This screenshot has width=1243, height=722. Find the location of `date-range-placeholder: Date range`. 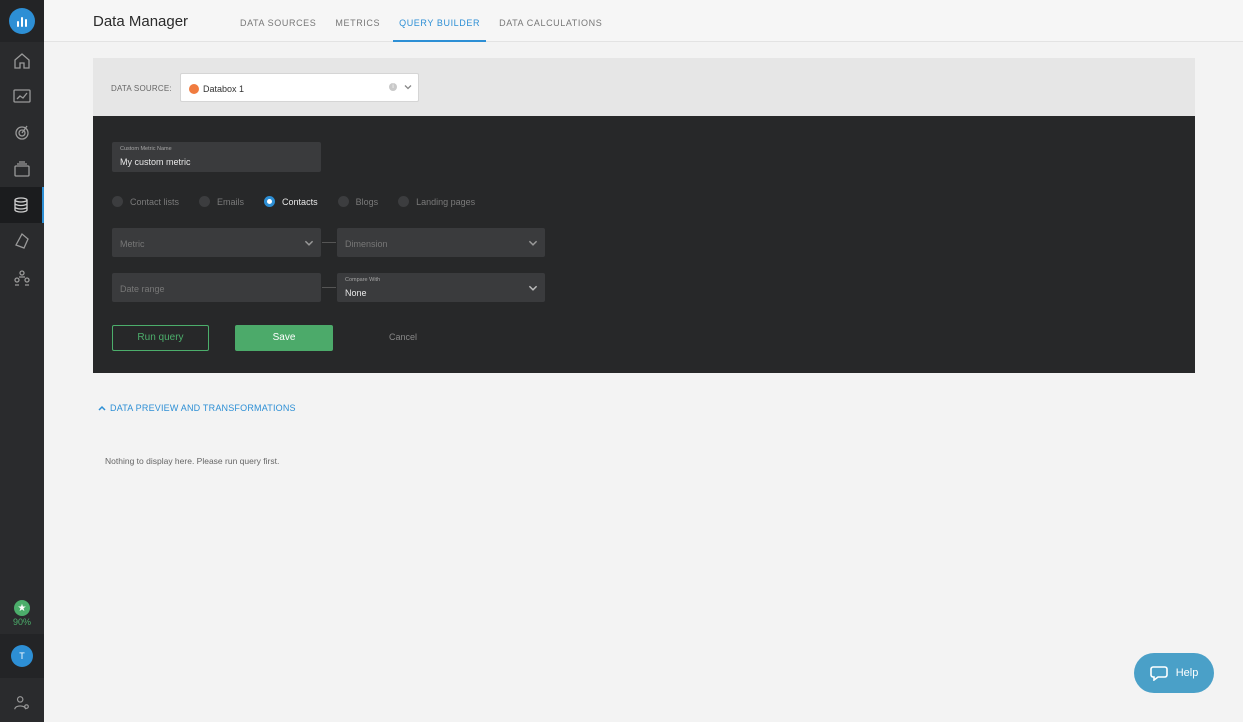

date-range-placeholder: Date range is located at coordinates (142, 289).